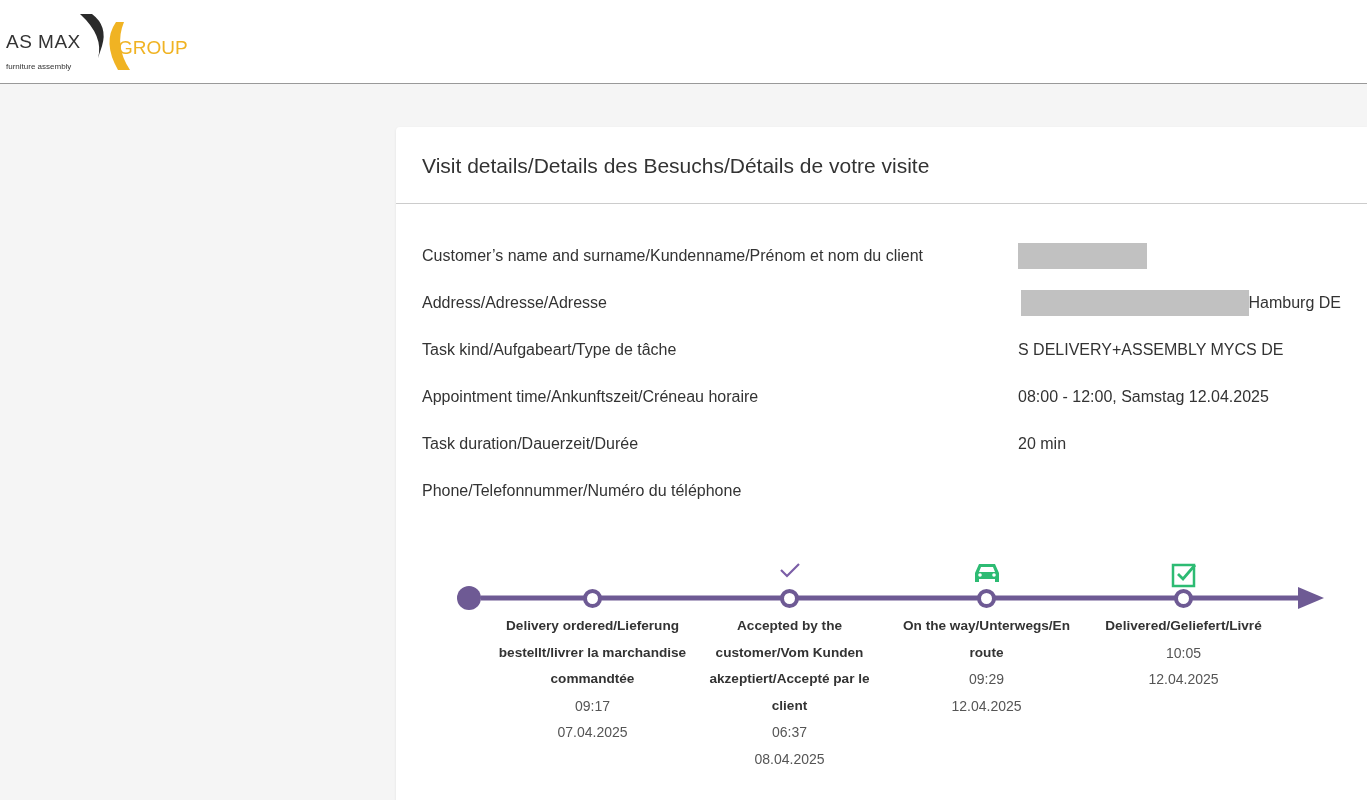 The image size is (1367, 800). What do you see at coordinates (1151, 349) in the screenshot?
I see `field-value: S DELIVERY+ASSEMBLY MYCS DE` at bounding box center [1151, 349].